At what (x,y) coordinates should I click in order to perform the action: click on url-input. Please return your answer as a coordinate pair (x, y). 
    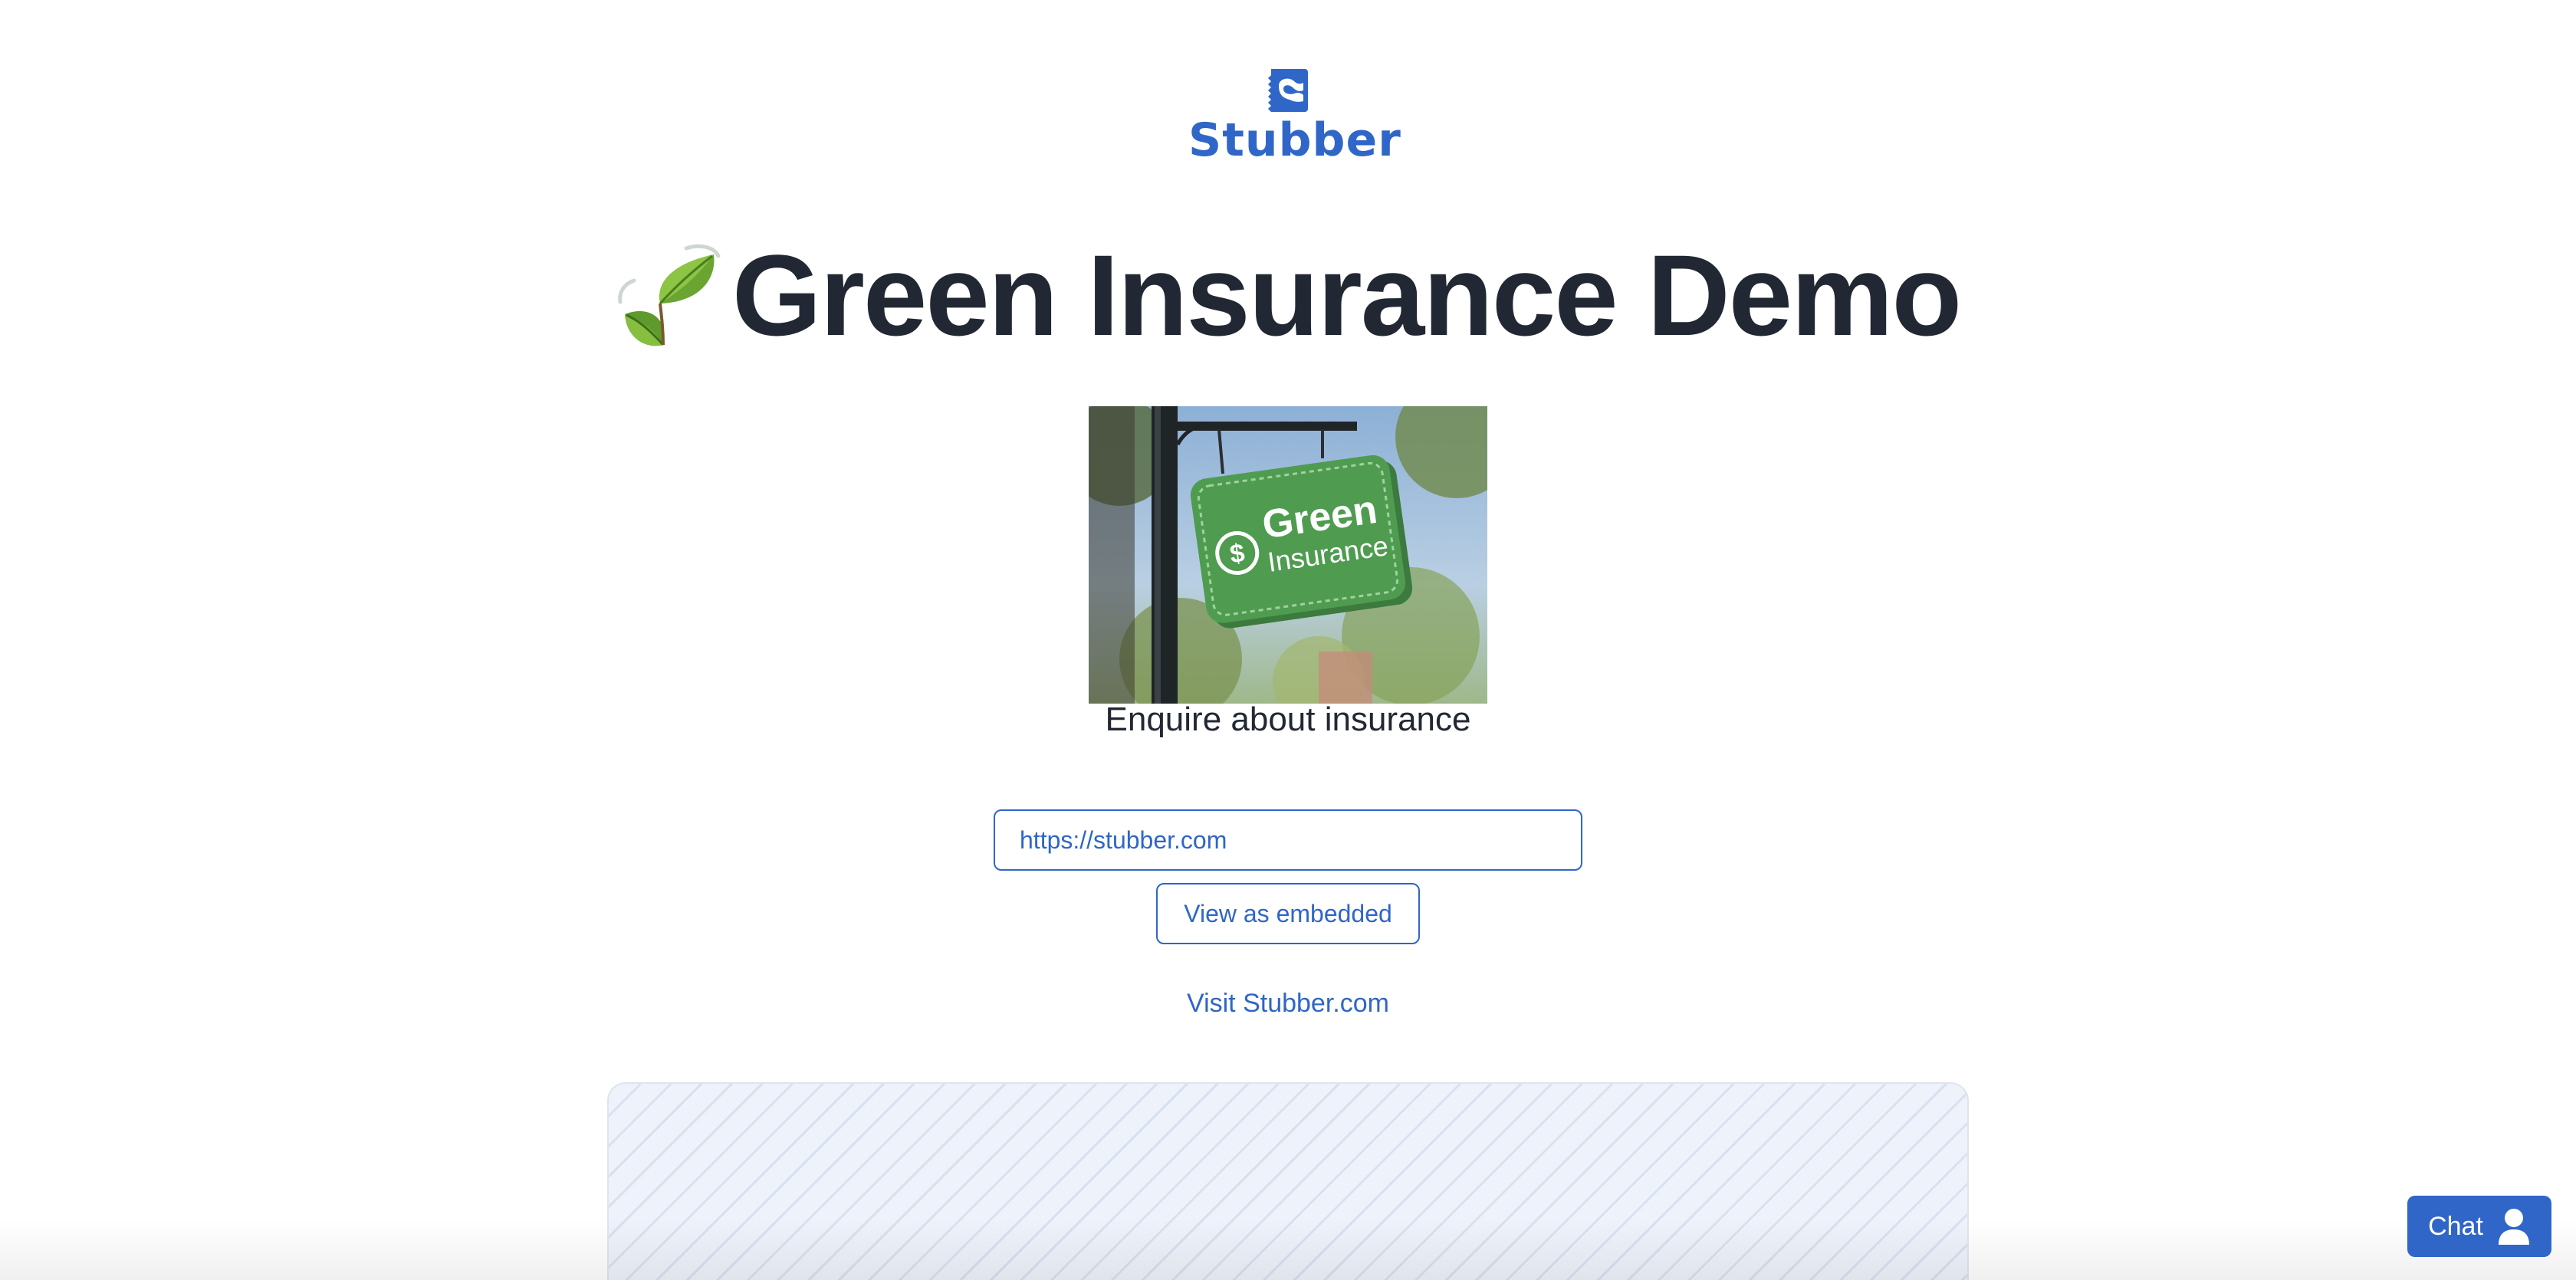
    Looking at the image, I should click on (1288, 840).